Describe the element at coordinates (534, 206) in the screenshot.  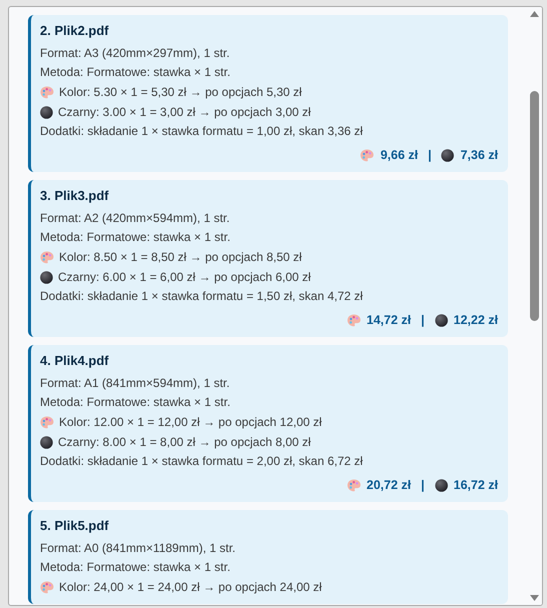
I see `scrollbar-thumb` at that location.